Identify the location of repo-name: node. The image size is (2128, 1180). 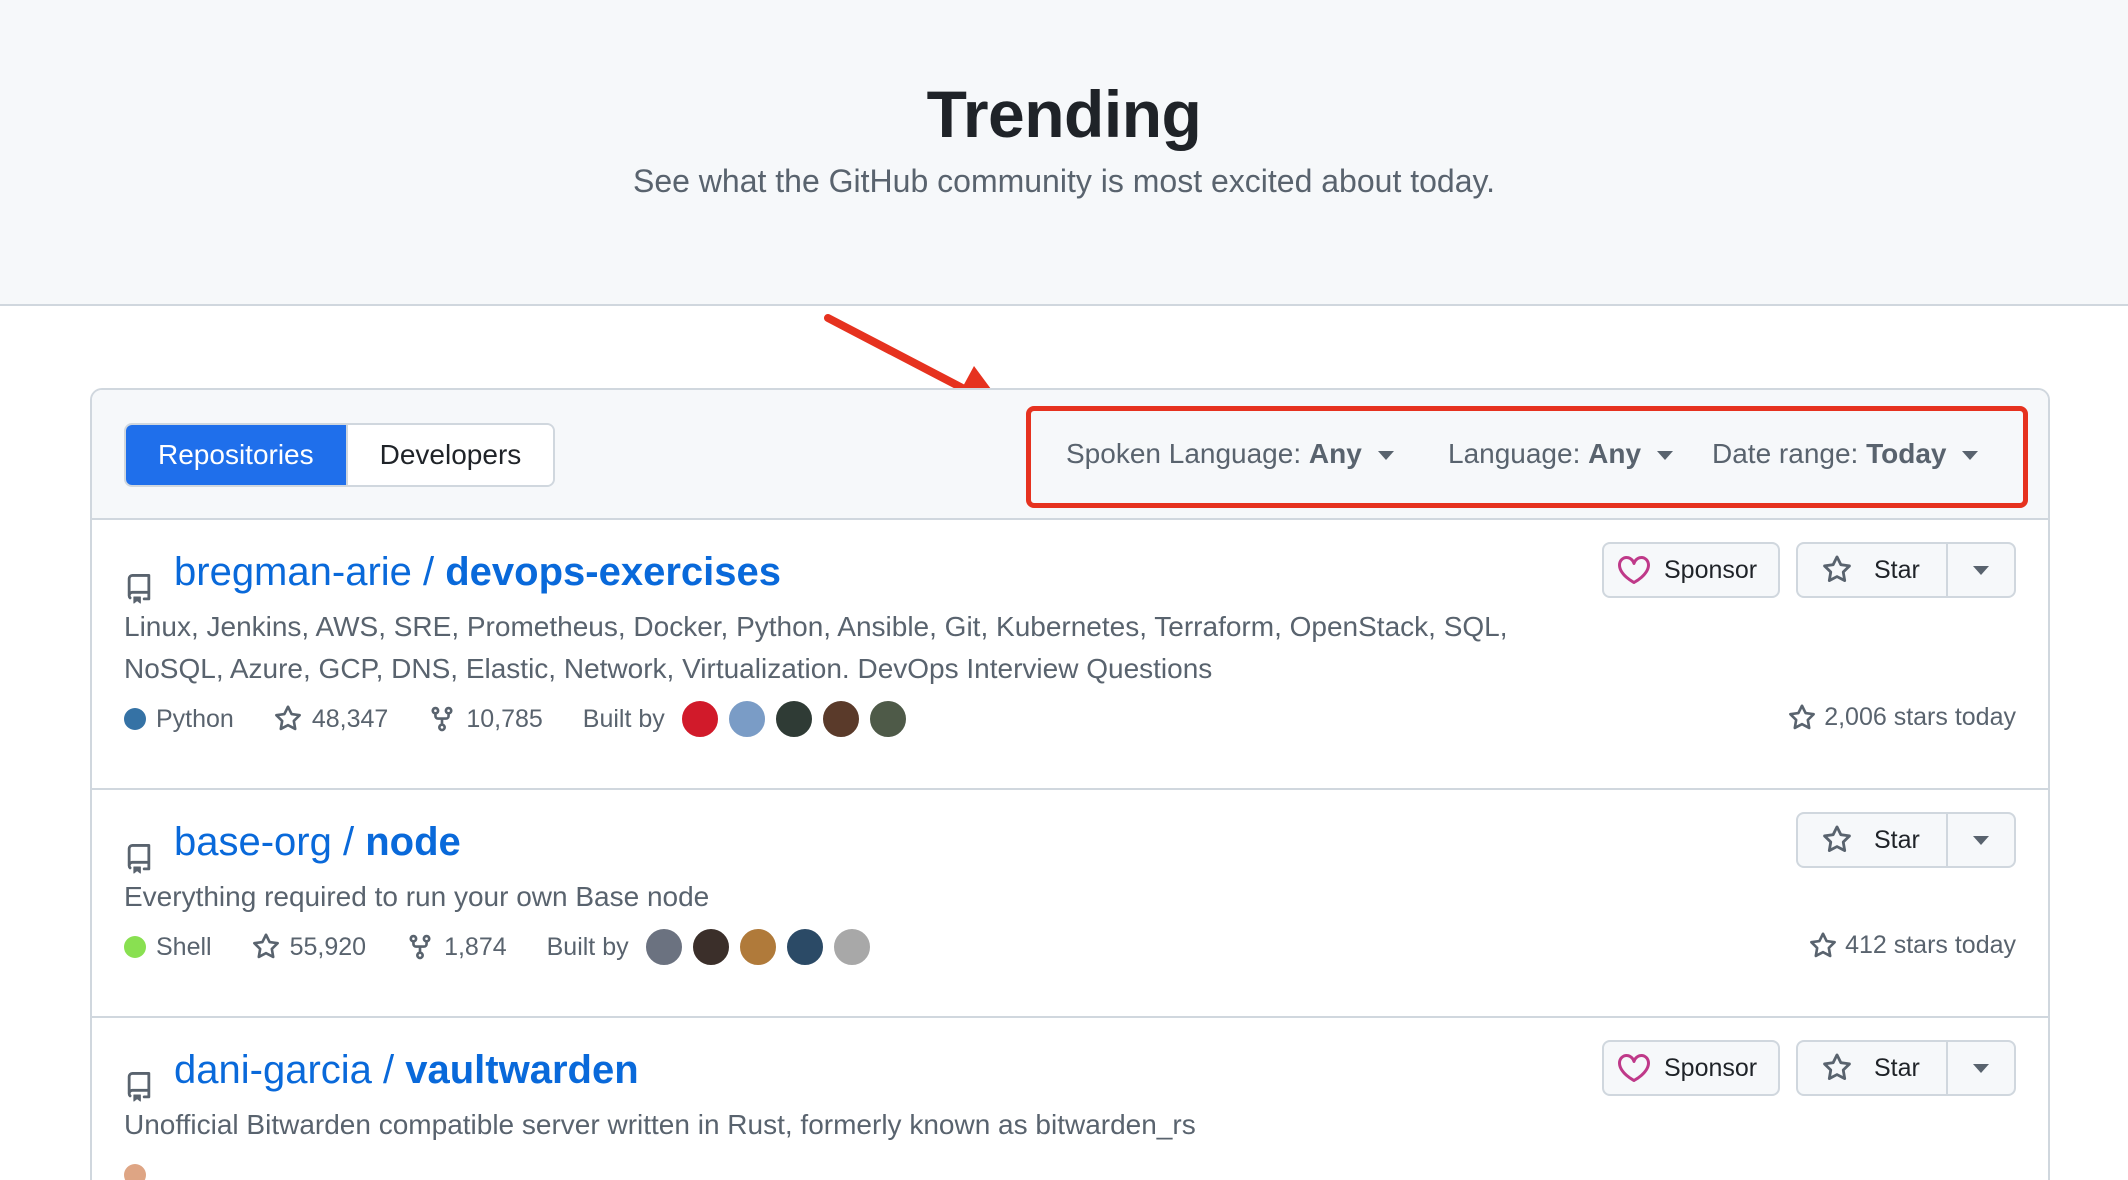
(413, 842).